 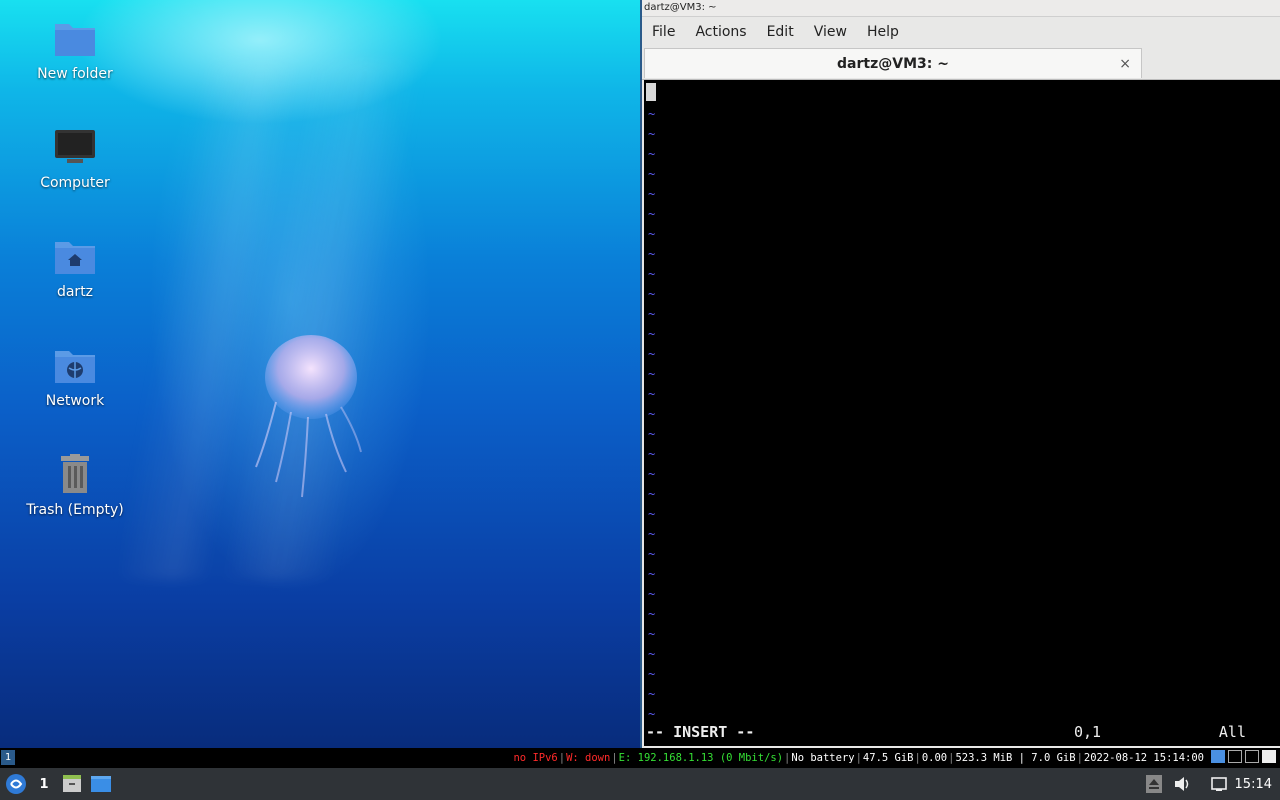 What do you see at coordinates (75, 147) in the screenshot?
I see `computer-icon` at bounding box center [75, 147].